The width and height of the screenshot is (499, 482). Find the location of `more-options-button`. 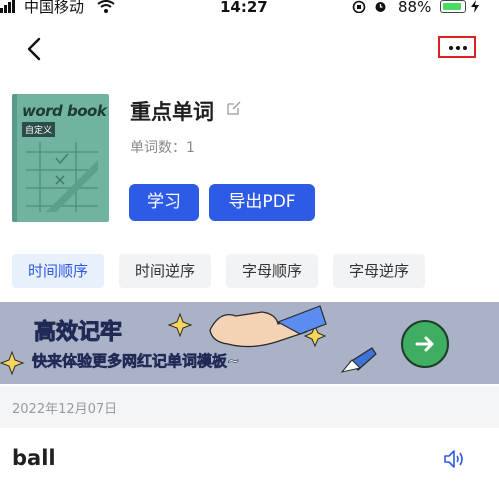

more-options-button is located at coordinates (457, 47).